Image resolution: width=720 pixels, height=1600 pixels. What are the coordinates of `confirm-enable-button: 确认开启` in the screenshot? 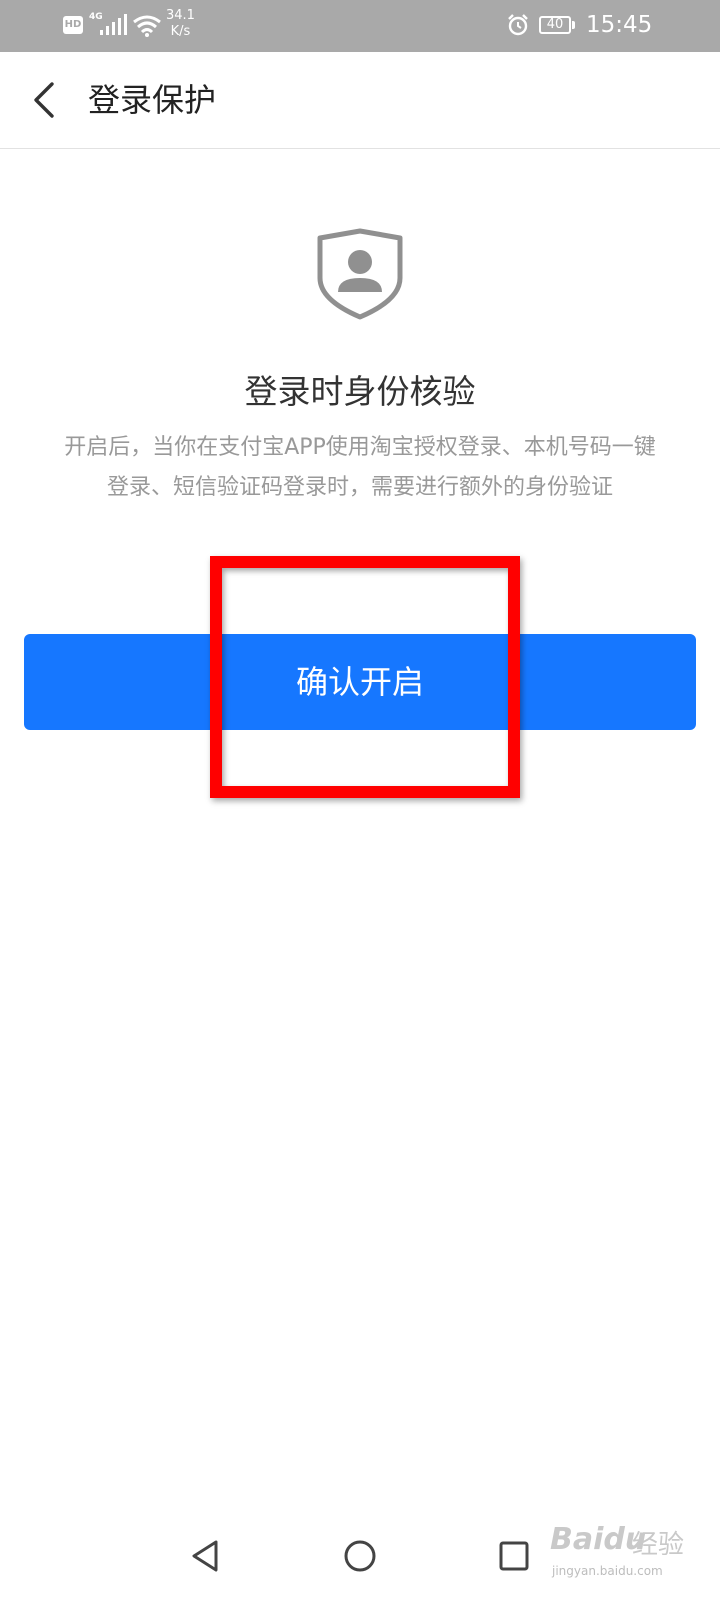 It's located at (360, 682).